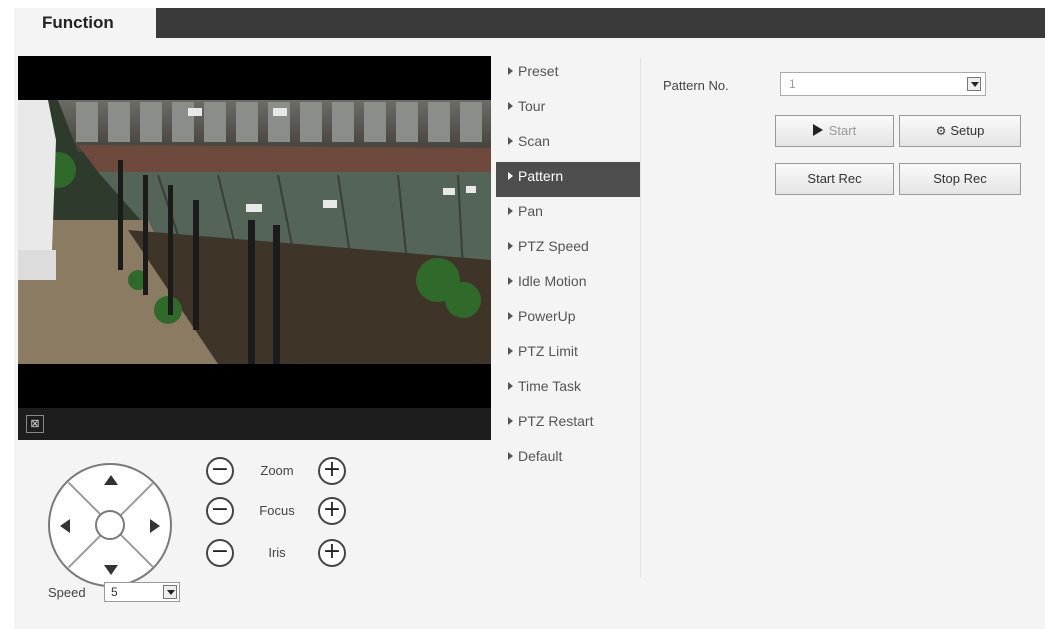  Describe the element at coordinates (114, 592) in the screenshot. I see `speed-value: 5` at that location.